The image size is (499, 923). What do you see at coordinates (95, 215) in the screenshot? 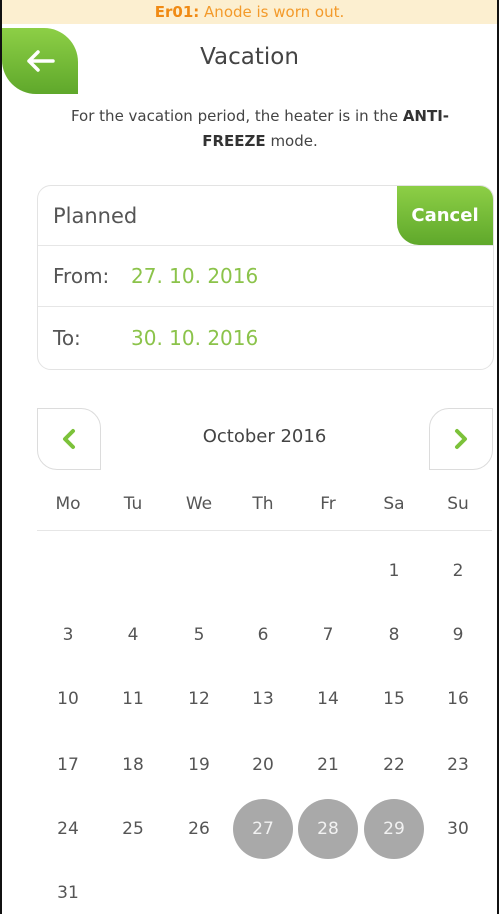
I see `vacation-status: Planned` at bounding box center [95, 215].